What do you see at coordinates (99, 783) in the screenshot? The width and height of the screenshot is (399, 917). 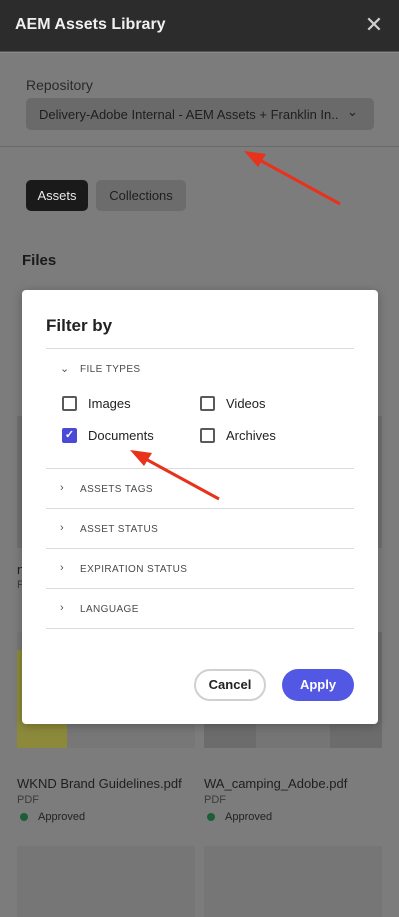 I see `asset-name: WKND Brand Guidelines.pdf` at bounding box center [99, 783].